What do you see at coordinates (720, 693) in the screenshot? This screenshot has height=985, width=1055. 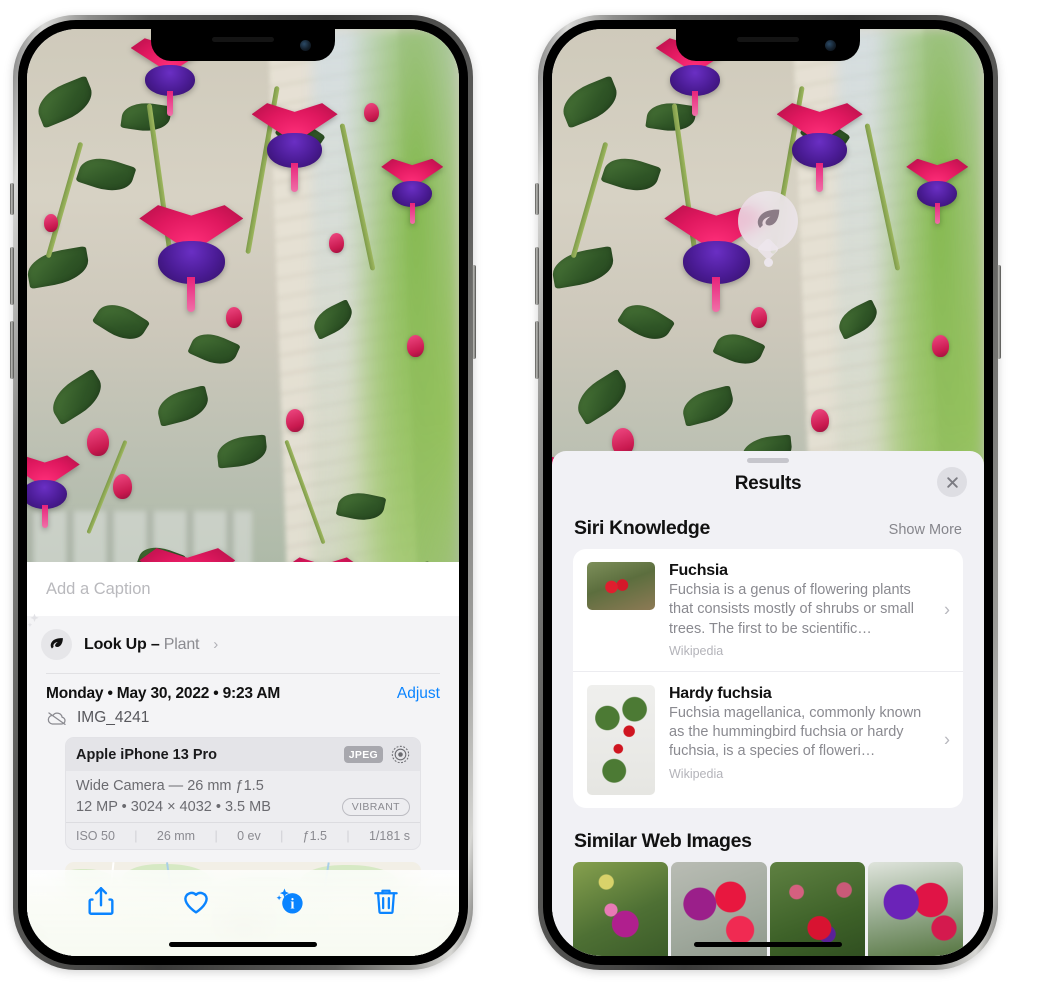 I see `result-title: Hardy fuchsia` at bounding box center [720, 693].